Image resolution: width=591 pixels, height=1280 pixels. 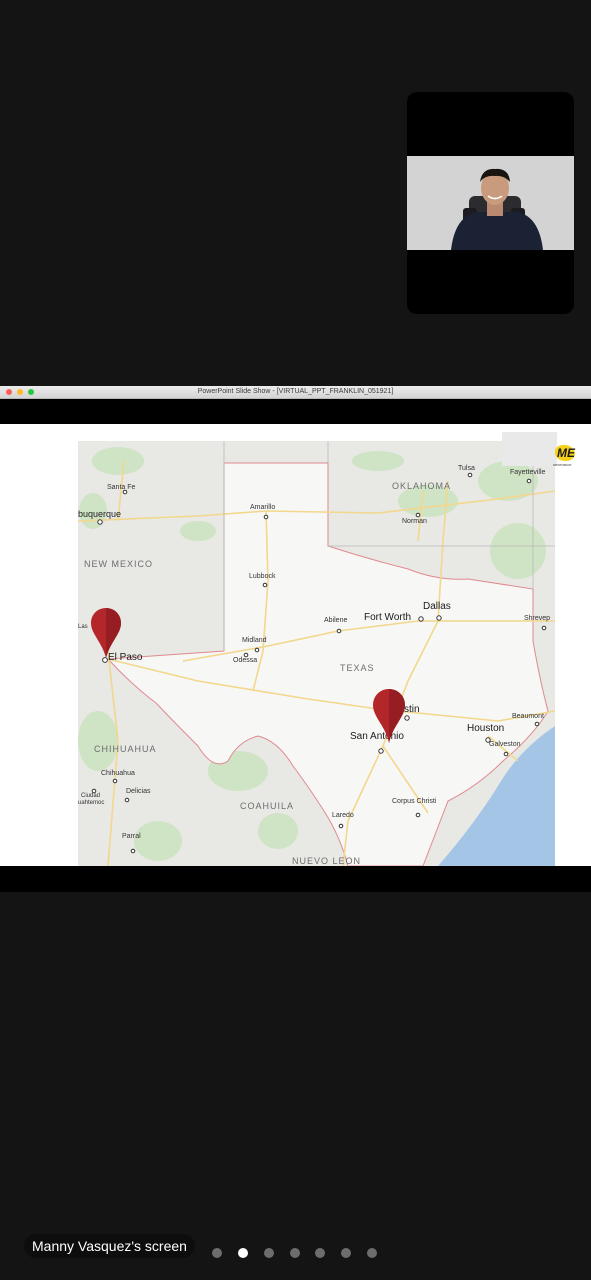 I want to click on map-marker-el-paso-icon, so click(x=106, y=633).